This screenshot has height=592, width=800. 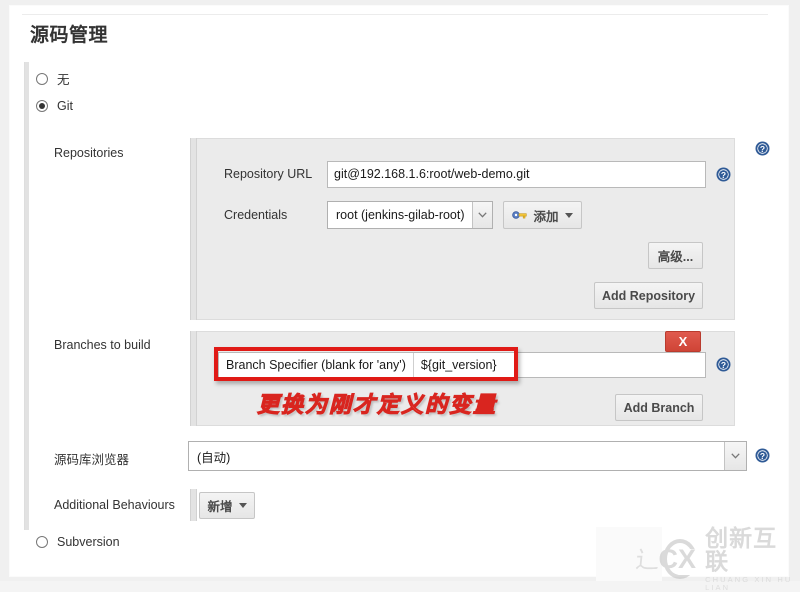 What do you see at coordinates (54, 106) in the screenshot?
I see `radio-scm-git: Git` at bounding box center [54, 106].